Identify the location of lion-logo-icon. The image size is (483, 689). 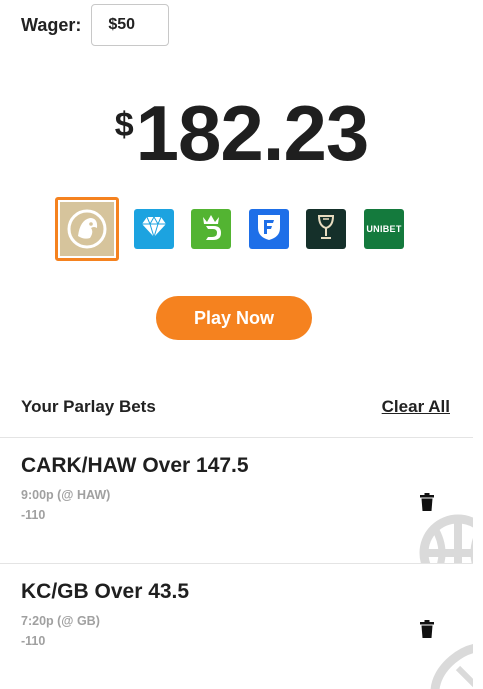
(87, 229).